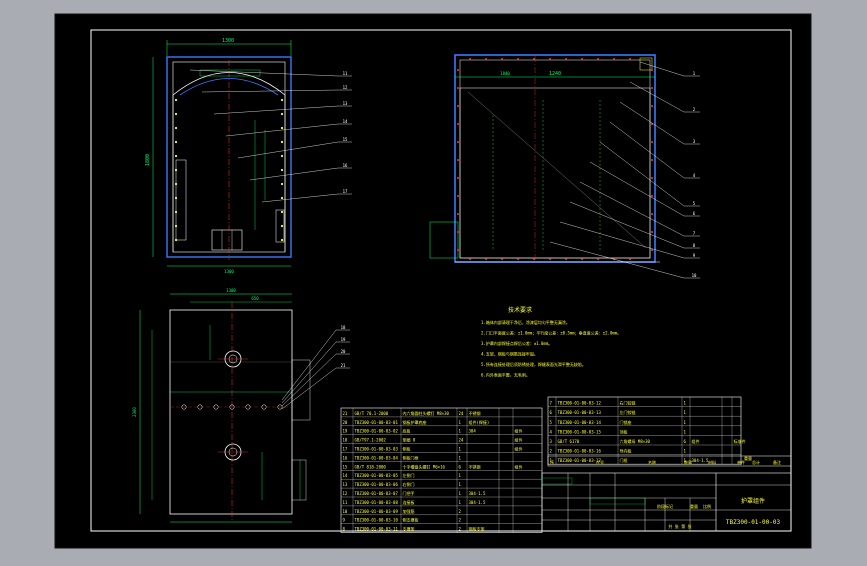 The height and width of the screenshot is (566, 867). What do you see at coordinates (407, 431) in the screenshot?
I see `parts-cell: 底板` at bounding box center [407, 431].